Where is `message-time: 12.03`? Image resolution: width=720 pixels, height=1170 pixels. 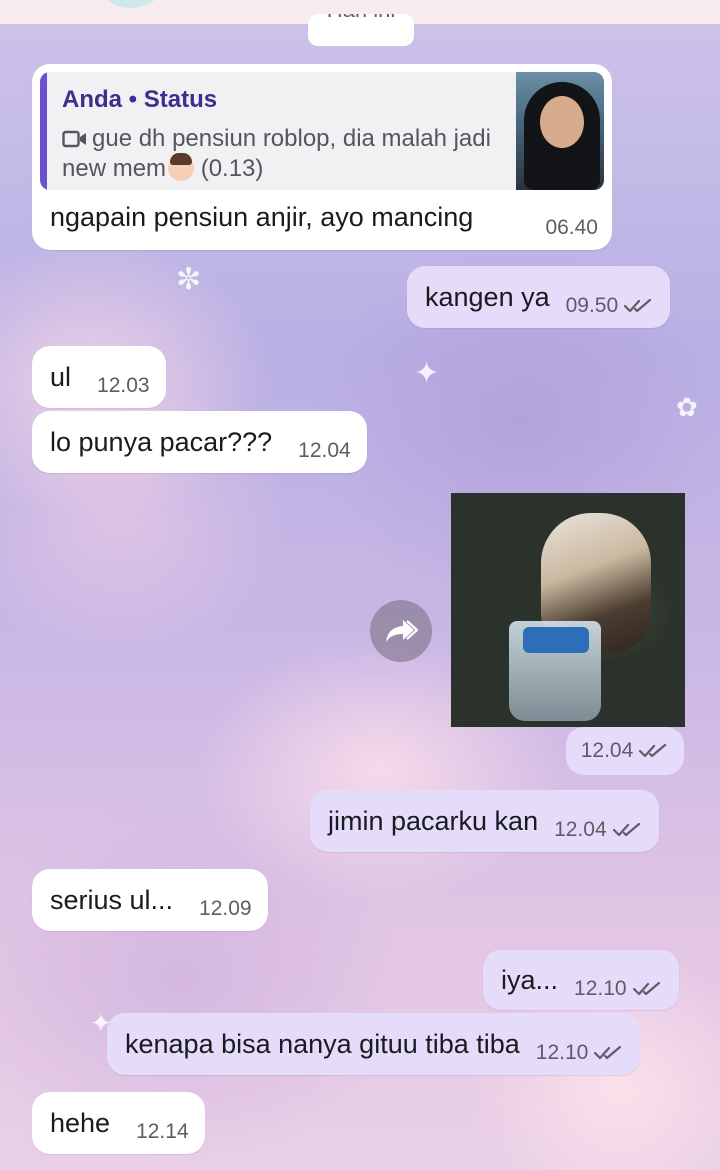 message-time: 12.03 is located at coordinates (123, 385).